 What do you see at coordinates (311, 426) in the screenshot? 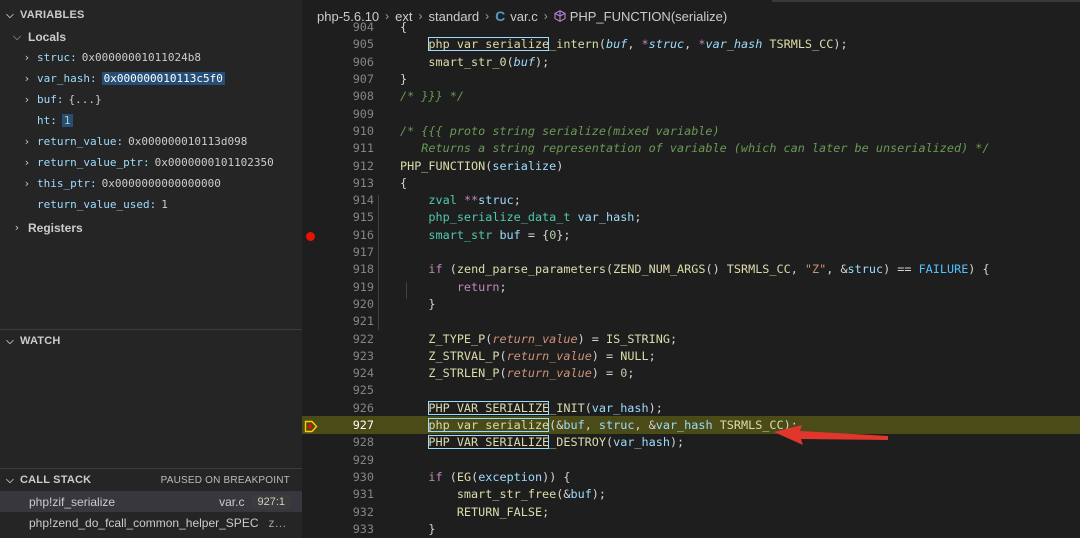
I see `paused-execution-arrow-icon` at bounding box center [311, 426].